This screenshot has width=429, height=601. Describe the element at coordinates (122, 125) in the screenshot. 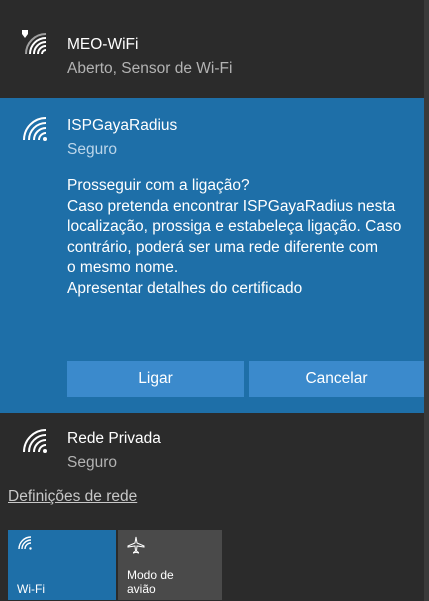

I see `network-name: ISPGayaRadius` at that location.